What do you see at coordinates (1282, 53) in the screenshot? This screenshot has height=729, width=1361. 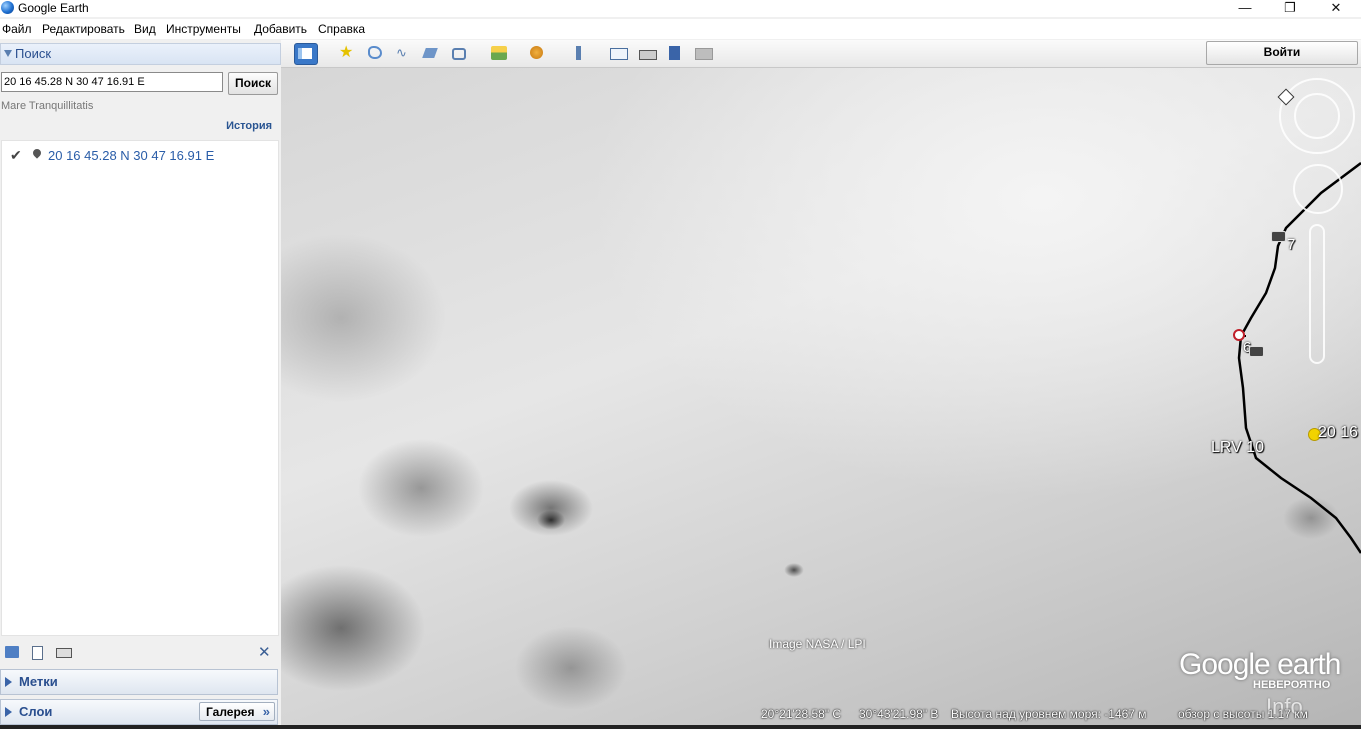 I see `login-button: Войти` at bounding box center [1282, 53].